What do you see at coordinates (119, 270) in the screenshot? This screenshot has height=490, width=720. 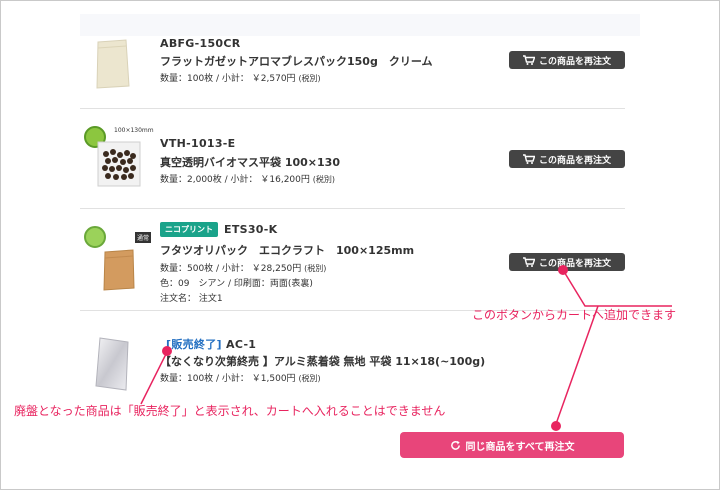 I see `product-image-kraft-pouch` at bounding box center [119, 270].